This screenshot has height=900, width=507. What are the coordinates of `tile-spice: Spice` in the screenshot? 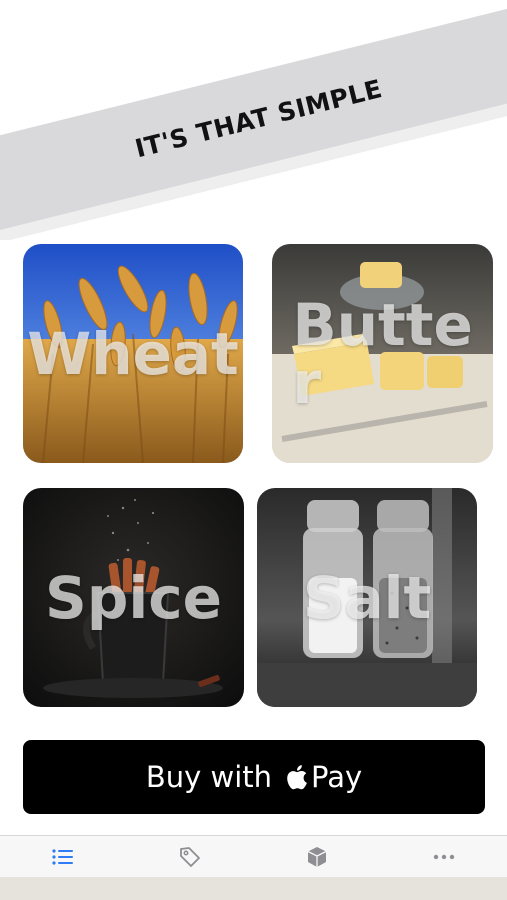 It's located at (133, 597).